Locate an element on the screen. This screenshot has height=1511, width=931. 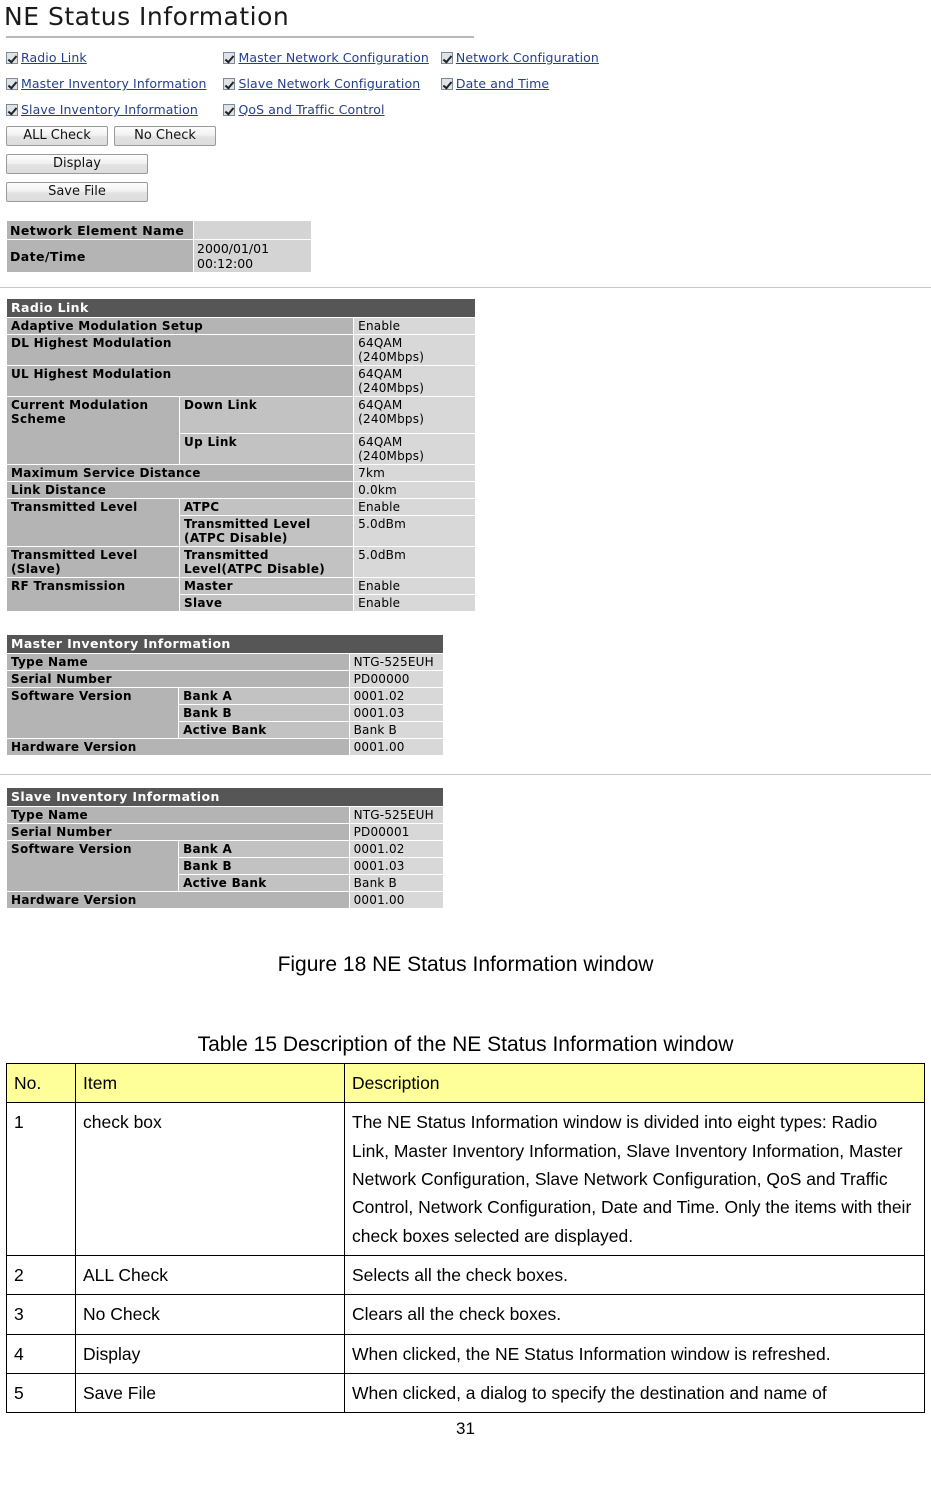
column-header-description: Description is located at coordinates (634, 1083).